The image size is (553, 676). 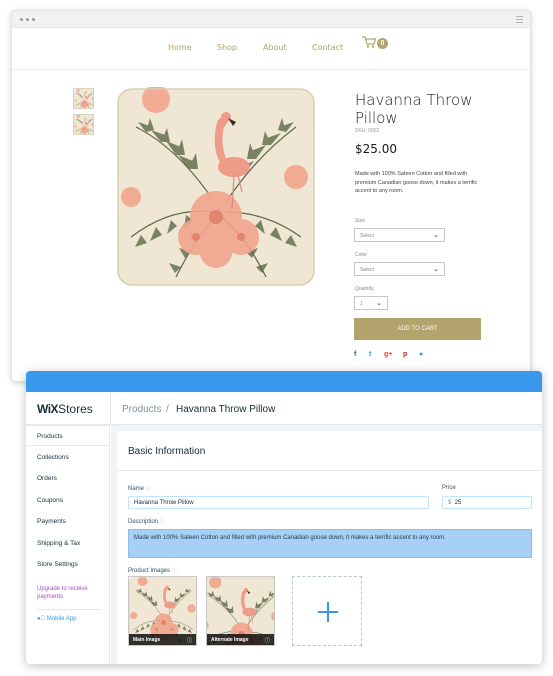 What do you see at coordinates (449, 488) in the screenshot?
I see `price-label: Price` at bounding box center [449, 488].